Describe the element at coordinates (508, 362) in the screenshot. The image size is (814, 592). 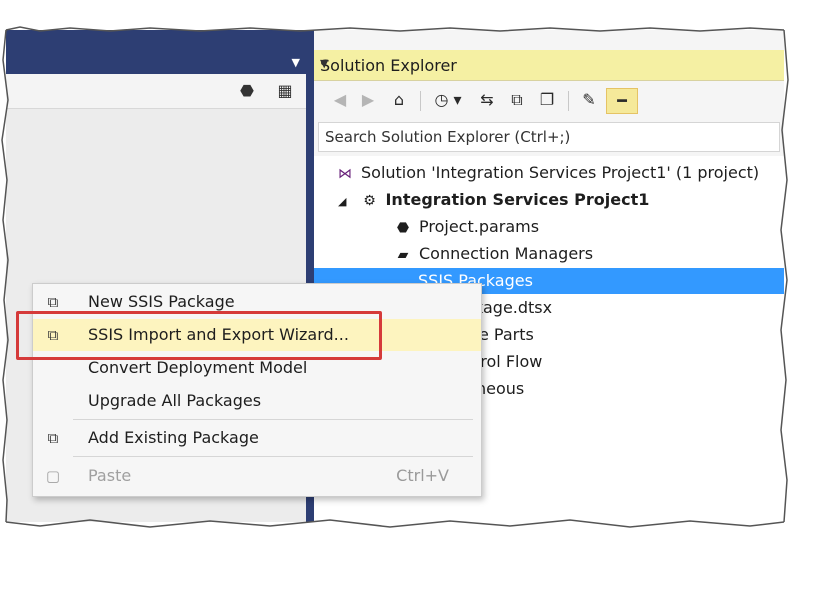
I see `tree-item-control-flow: trol Flow` at that location.